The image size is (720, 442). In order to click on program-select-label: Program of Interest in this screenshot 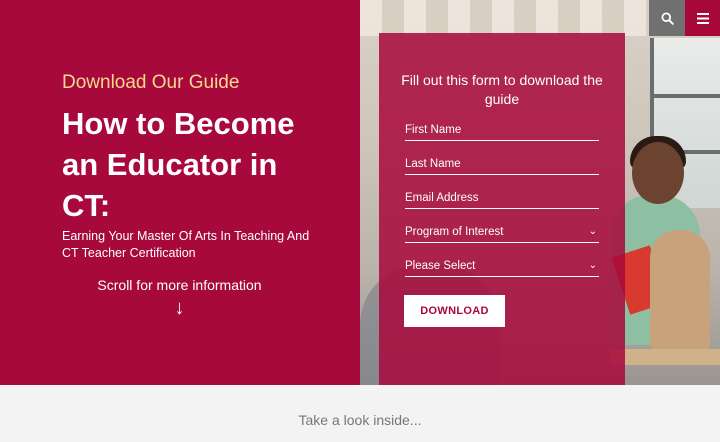, I will do `click(454, 232)`.